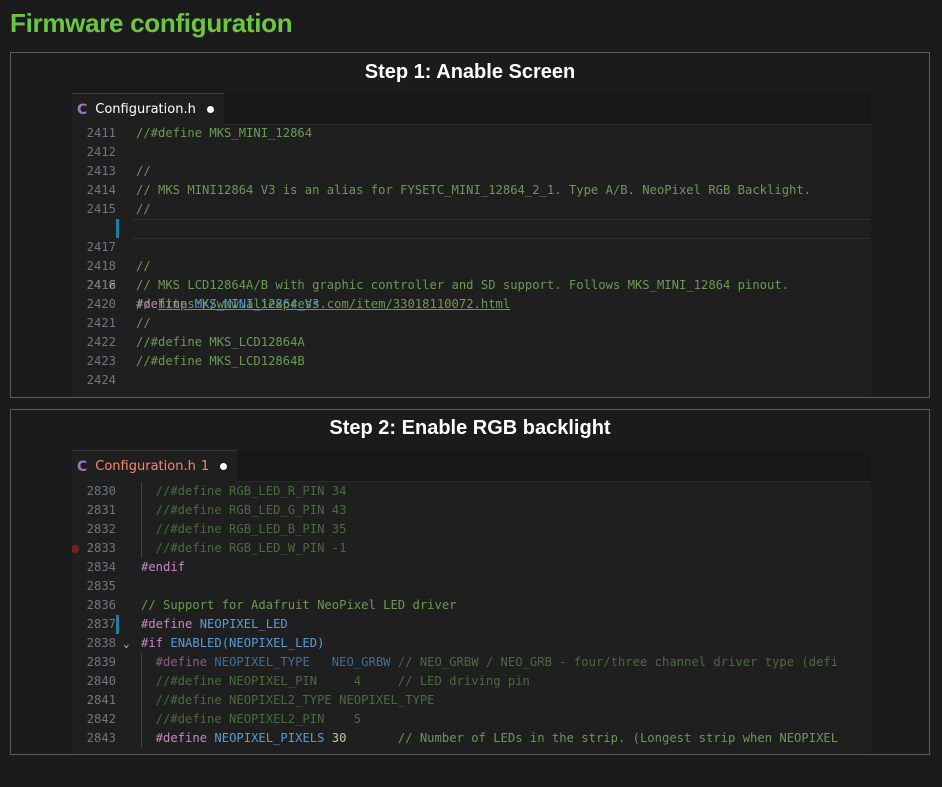  Describe the element at coordinates (151, 23) in the screenshot. I see `page-title: Firmware configuration` at that location.